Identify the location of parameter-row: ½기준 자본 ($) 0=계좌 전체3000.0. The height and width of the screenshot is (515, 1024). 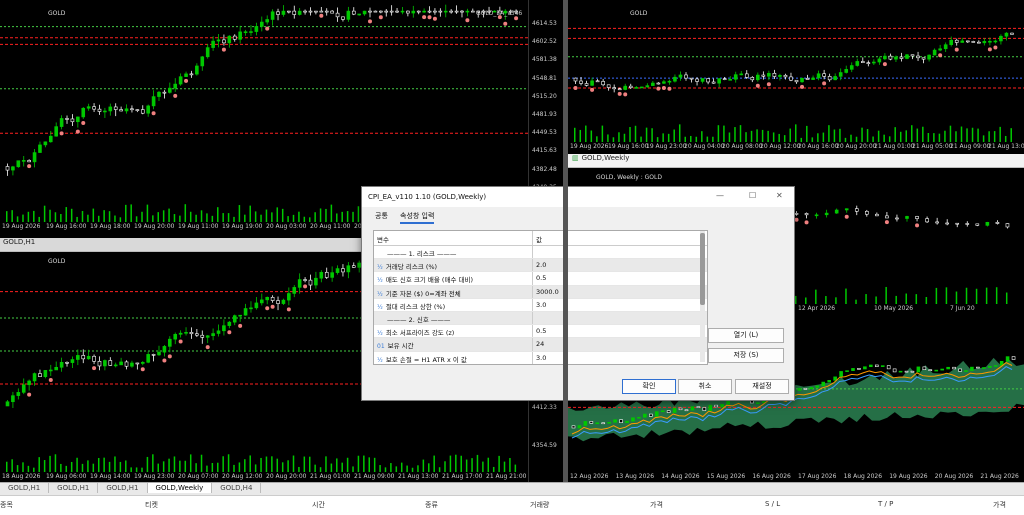
(540, 292).